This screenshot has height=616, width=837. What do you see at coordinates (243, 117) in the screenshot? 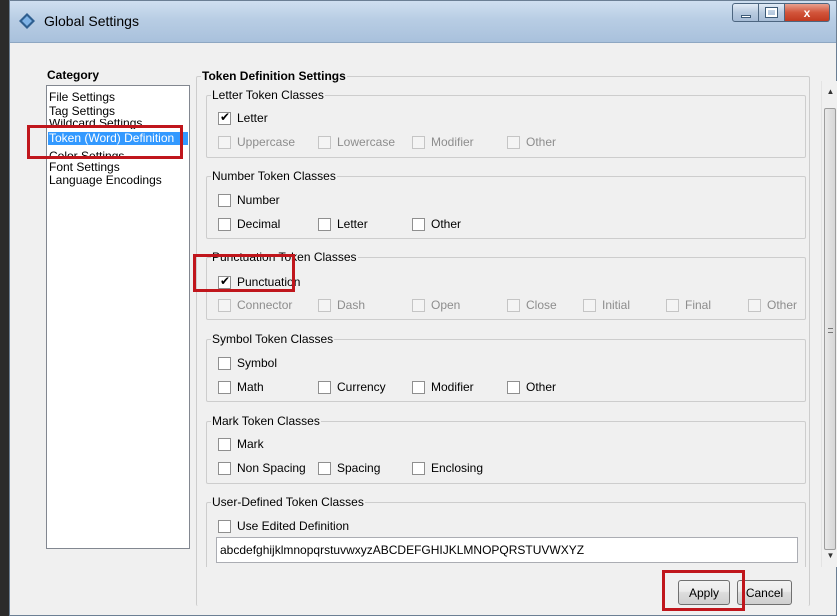
I see `letter-checkbox: Letter` at bounding box center [243, 117].